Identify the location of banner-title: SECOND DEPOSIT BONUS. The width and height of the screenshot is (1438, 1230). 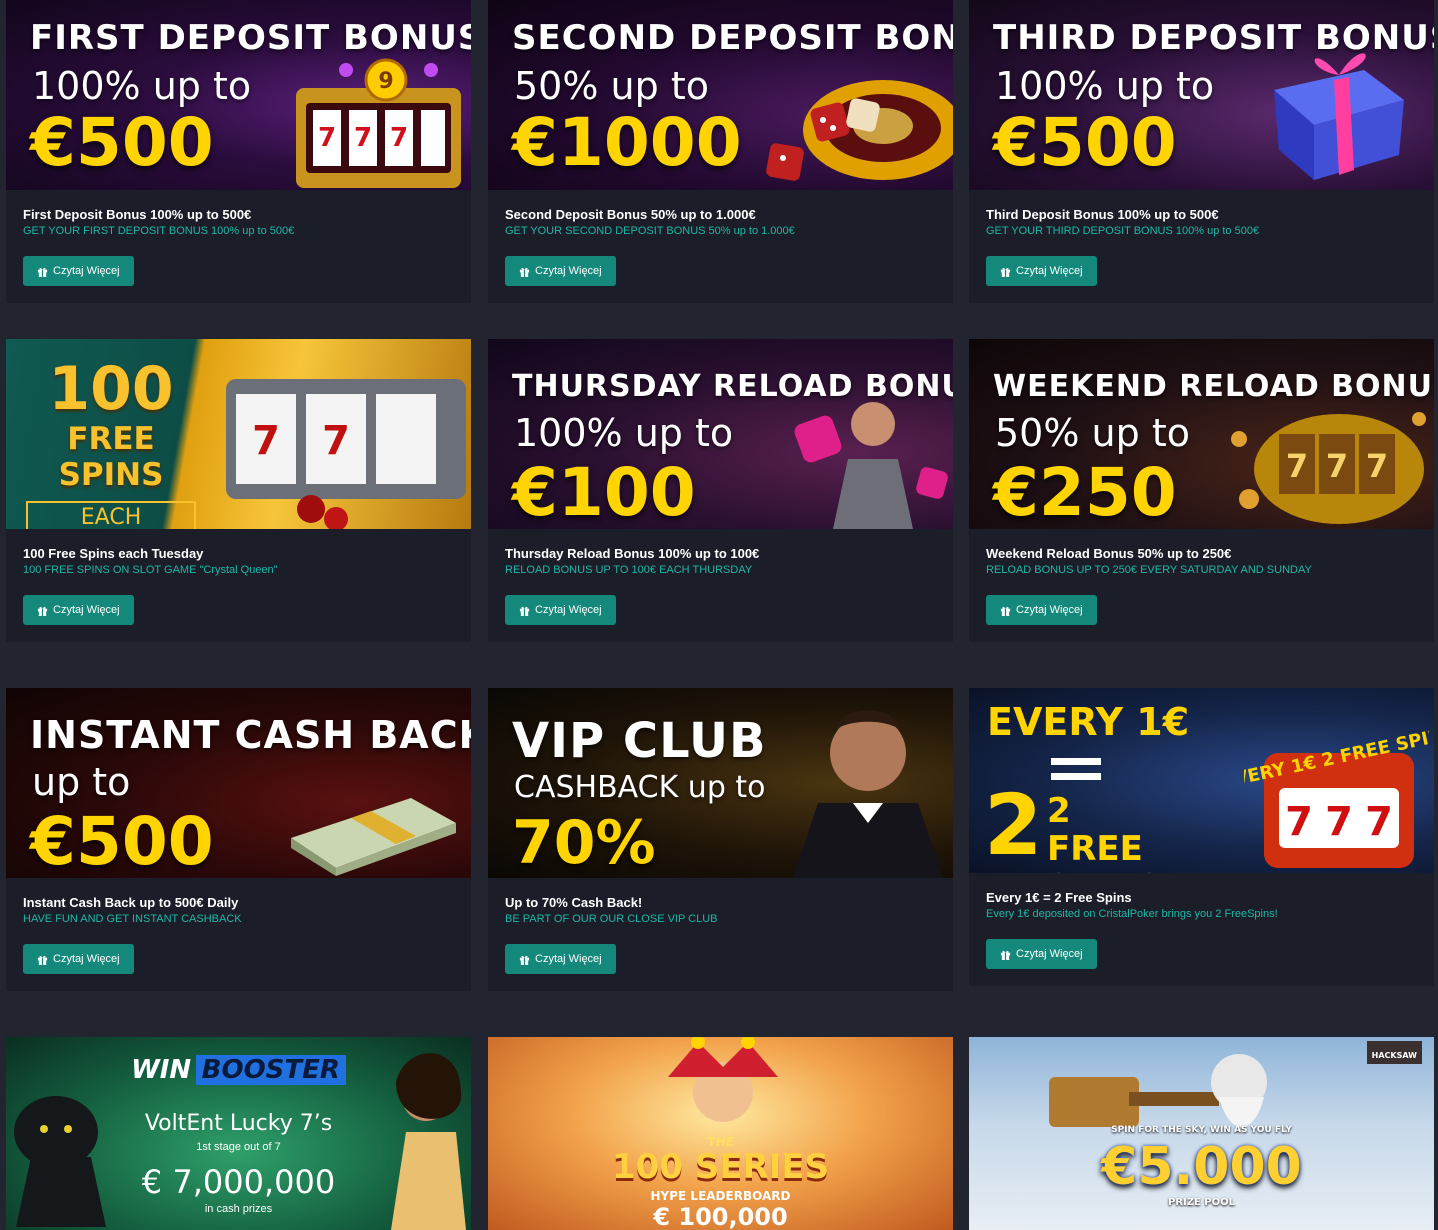
(732, 38).